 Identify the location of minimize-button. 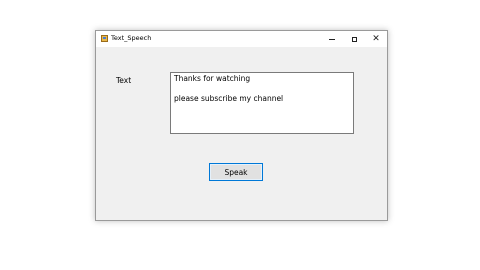
(332, 39).